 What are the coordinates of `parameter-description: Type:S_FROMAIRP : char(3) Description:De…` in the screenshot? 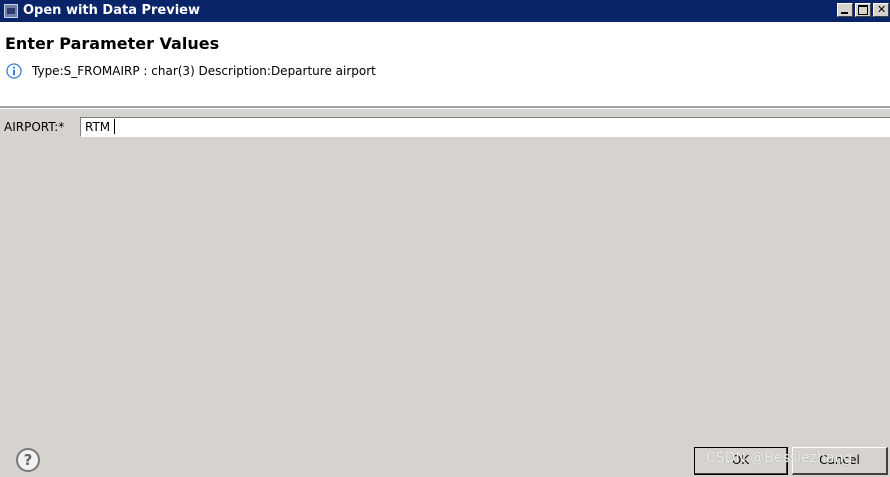 It's located at (204, 71).